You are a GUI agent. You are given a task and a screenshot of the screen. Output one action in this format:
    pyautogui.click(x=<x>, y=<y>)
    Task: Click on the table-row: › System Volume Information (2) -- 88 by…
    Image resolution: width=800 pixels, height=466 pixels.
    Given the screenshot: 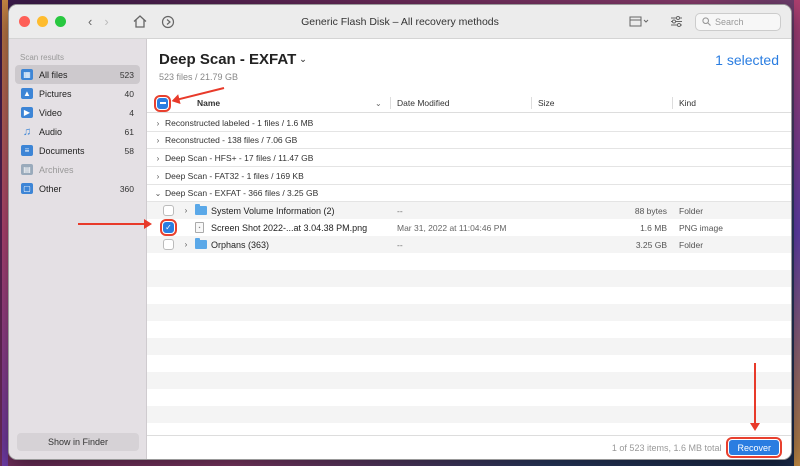 What is the action you would take?
    pyautogui.click(x=469, y=210)
    